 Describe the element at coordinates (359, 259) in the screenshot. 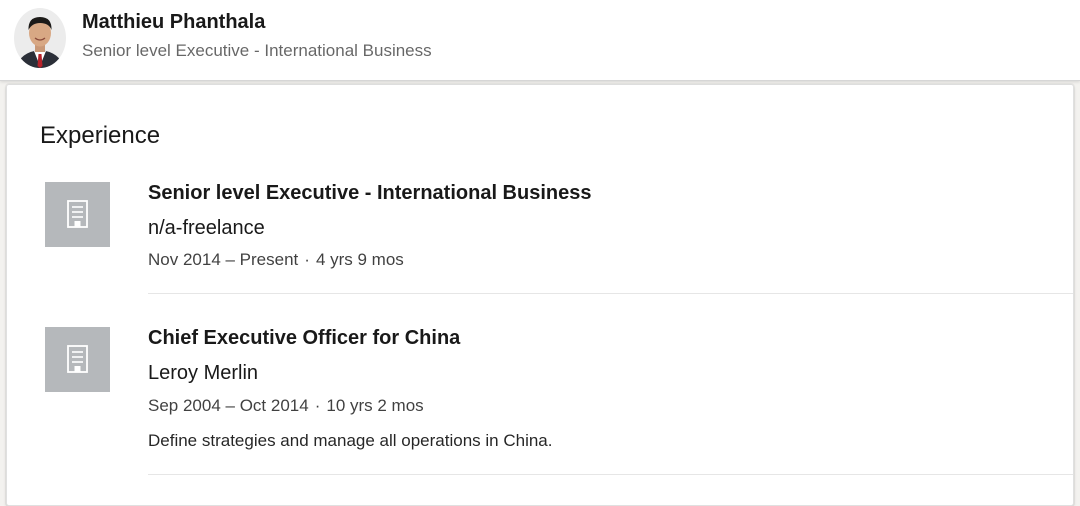

I see `duration: 4 yrs 9 mos` at that location.